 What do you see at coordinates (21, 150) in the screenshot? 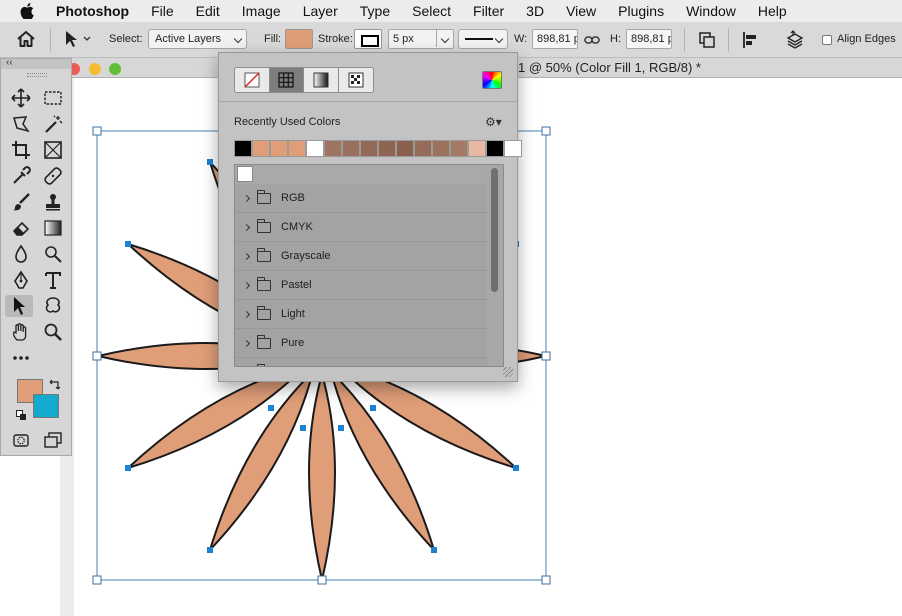
I see `crop-tool-icon` at bounding box center [21, 150].